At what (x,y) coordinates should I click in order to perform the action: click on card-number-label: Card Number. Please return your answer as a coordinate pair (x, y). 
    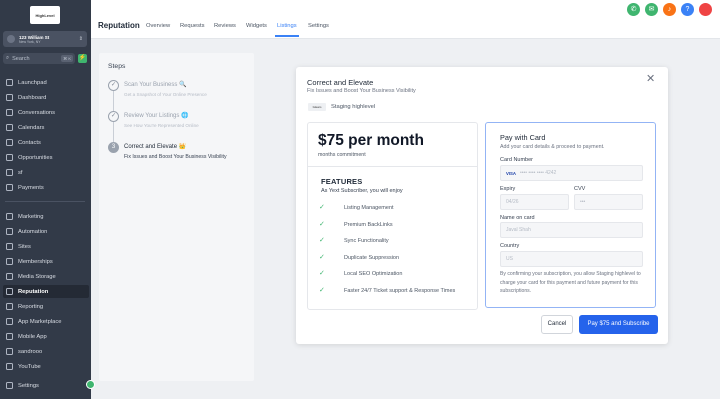
    Looking at the image, I should click on (517, 160).